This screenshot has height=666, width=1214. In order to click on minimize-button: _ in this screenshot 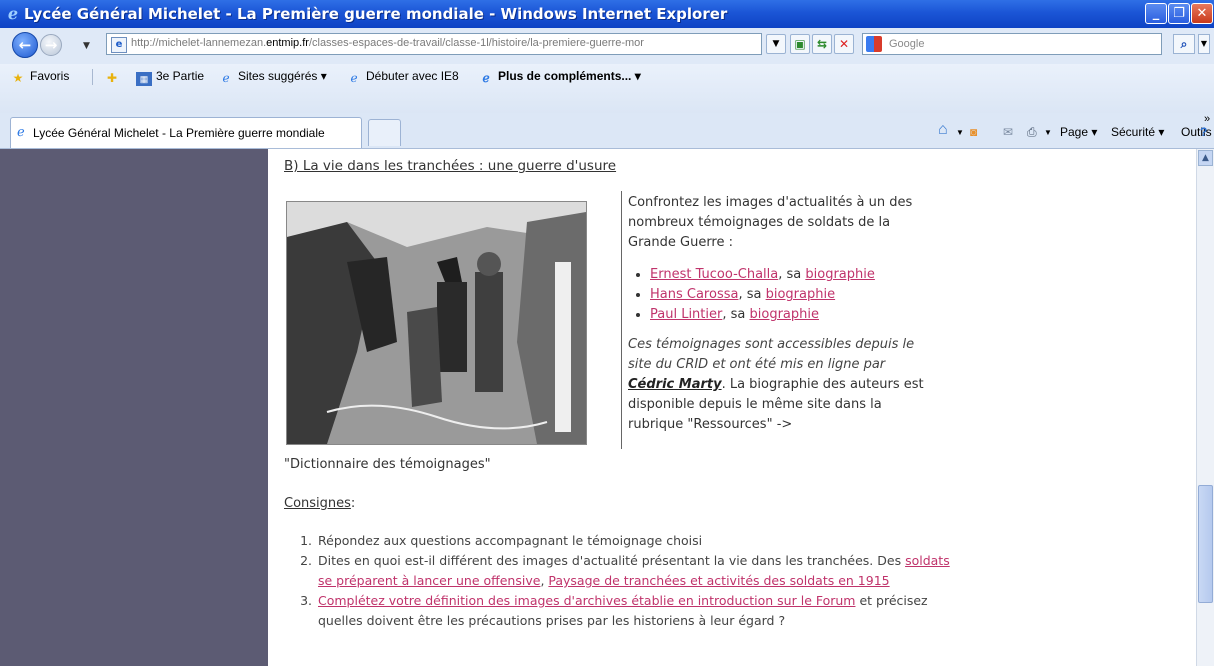, I will do `click(1156, 13)`.